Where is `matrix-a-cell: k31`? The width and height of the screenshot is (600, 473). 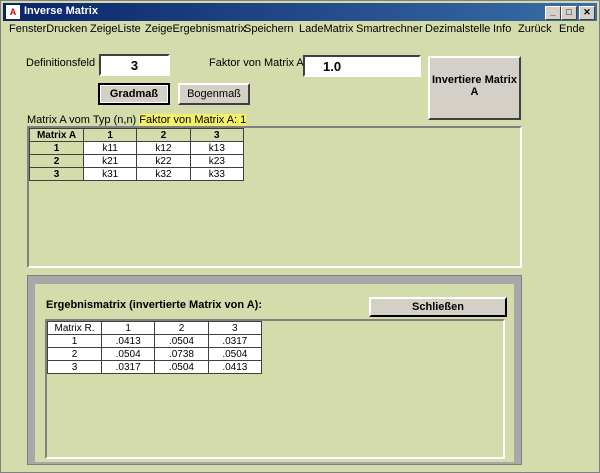 matrix-a-cell: k31 is located at coordinates (110, 174).